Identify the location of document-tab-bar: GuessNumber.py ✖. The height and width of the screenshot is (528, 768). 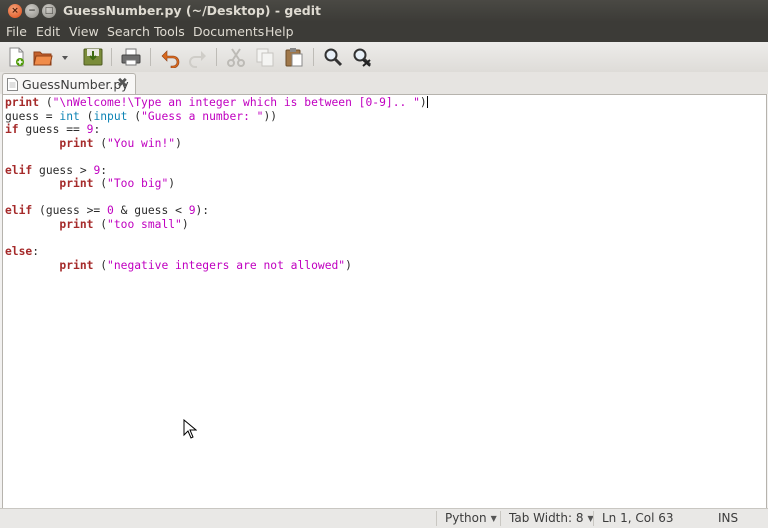
(384, 83).